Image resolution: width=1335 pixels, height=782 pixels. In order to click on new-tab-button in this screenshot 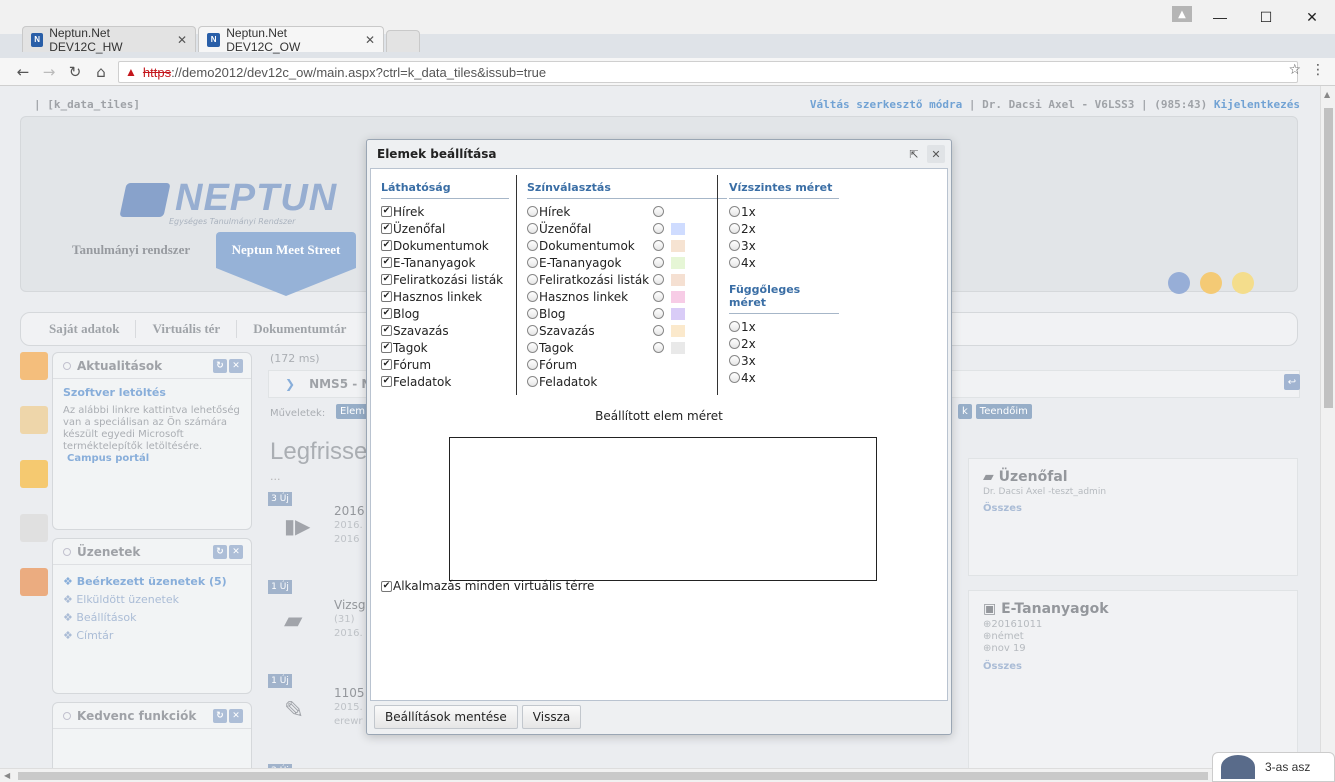, I will do `click(403, 41)`.